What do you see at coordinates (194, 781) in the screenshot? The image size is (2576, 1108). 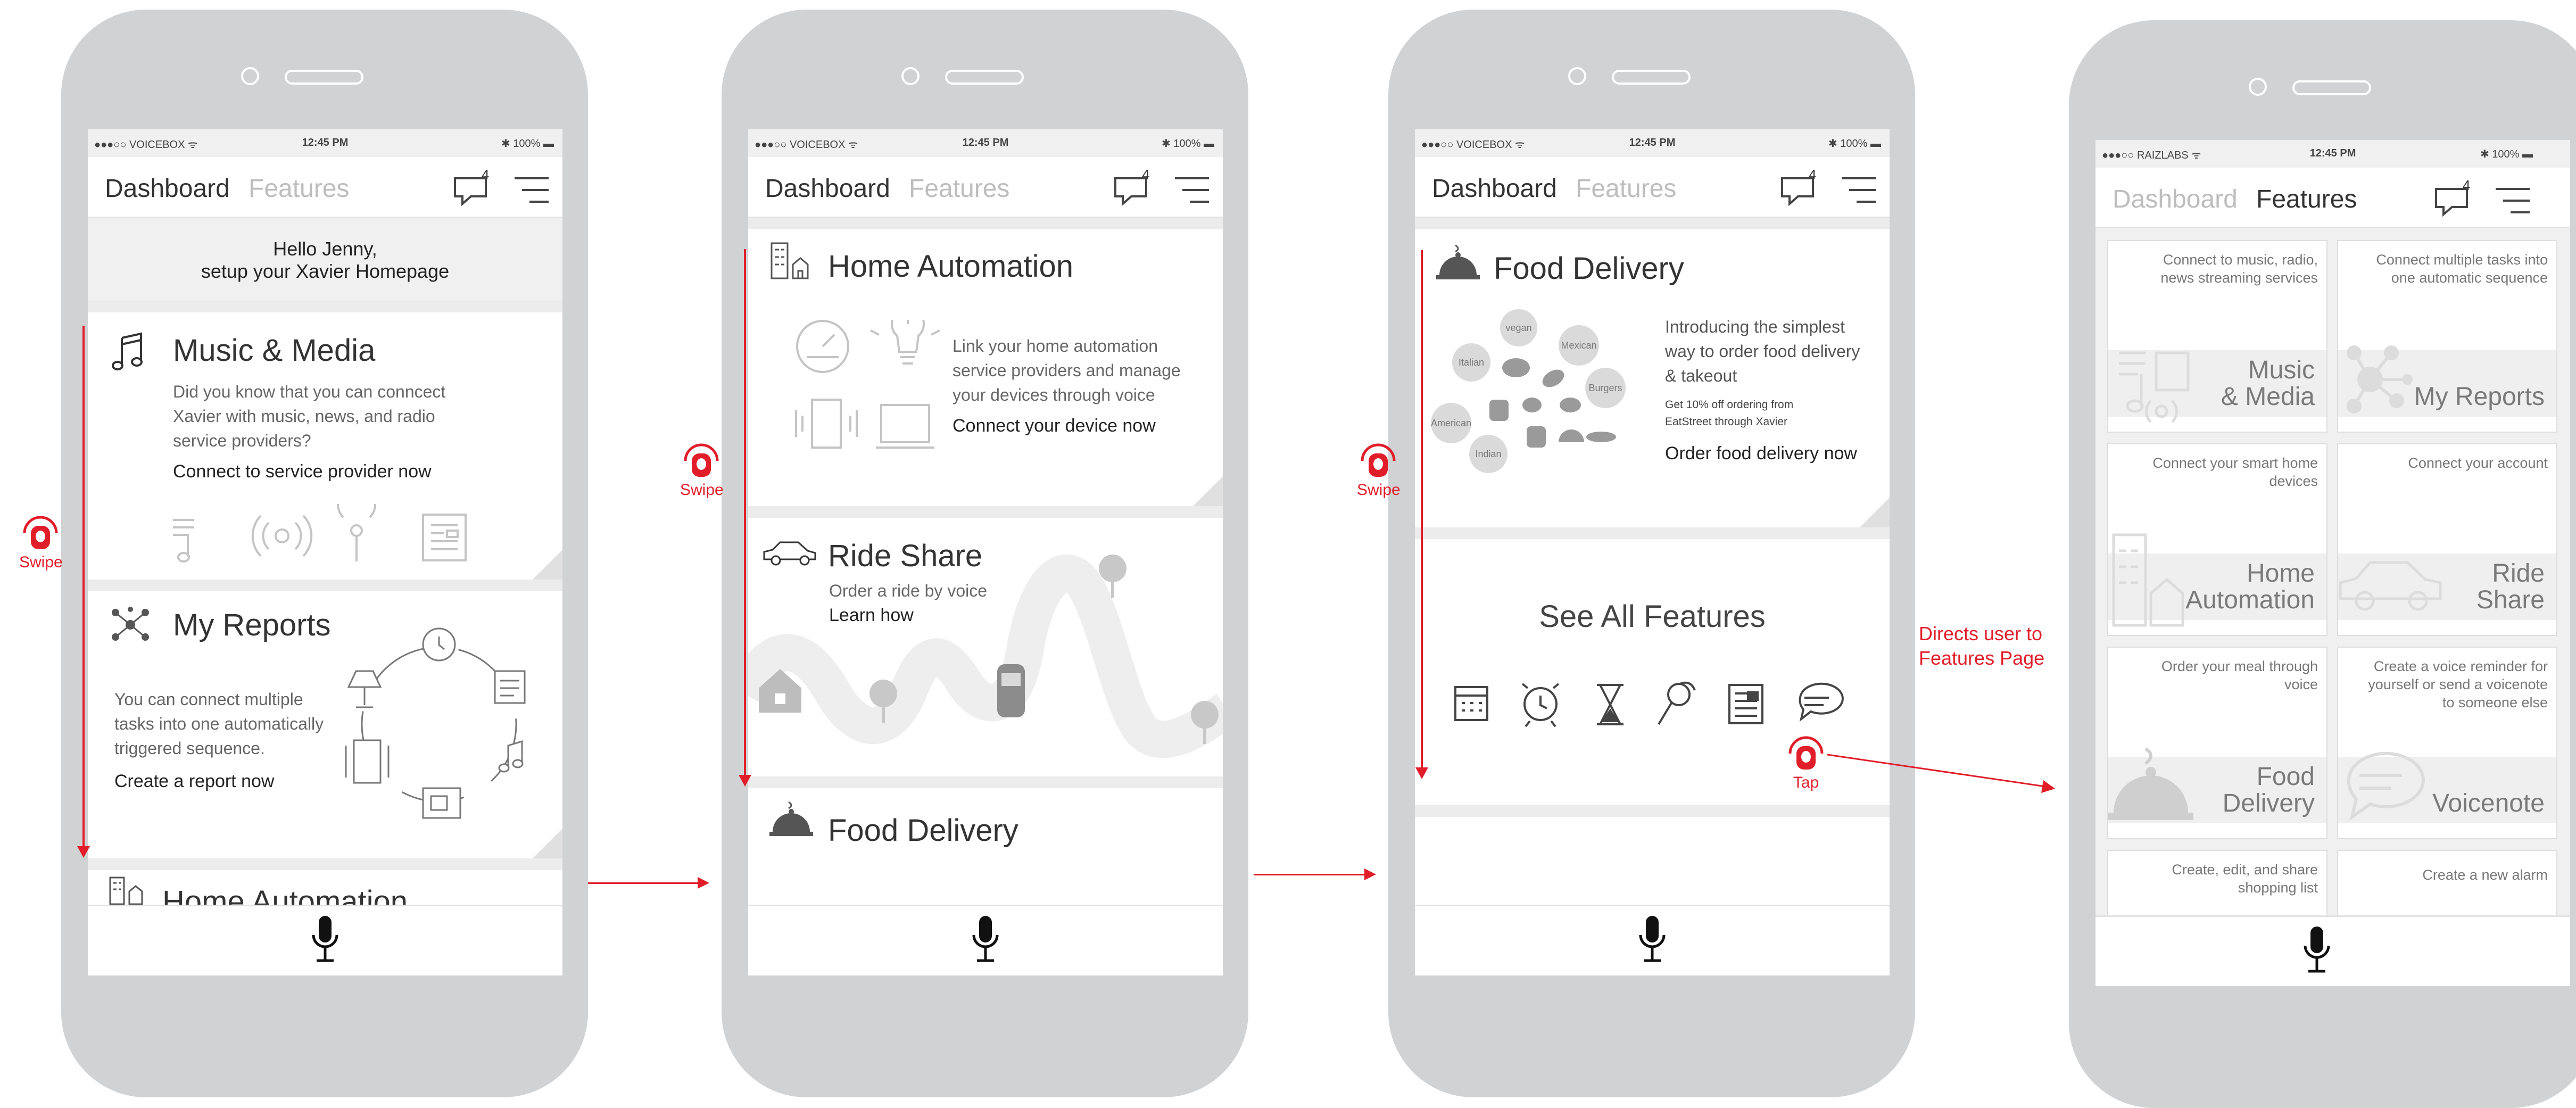 I see `create-report-link: Create a report now` at bounding box center [194, 781].